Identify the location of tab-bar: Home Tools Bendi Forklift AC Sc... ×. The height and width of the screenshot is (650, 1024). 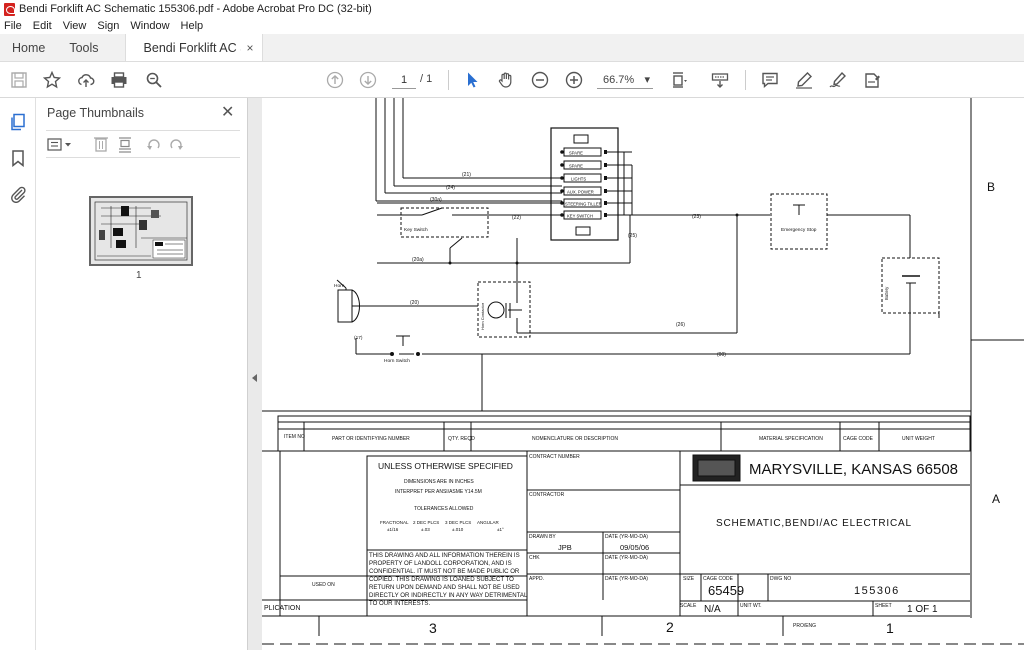
(512, 48).